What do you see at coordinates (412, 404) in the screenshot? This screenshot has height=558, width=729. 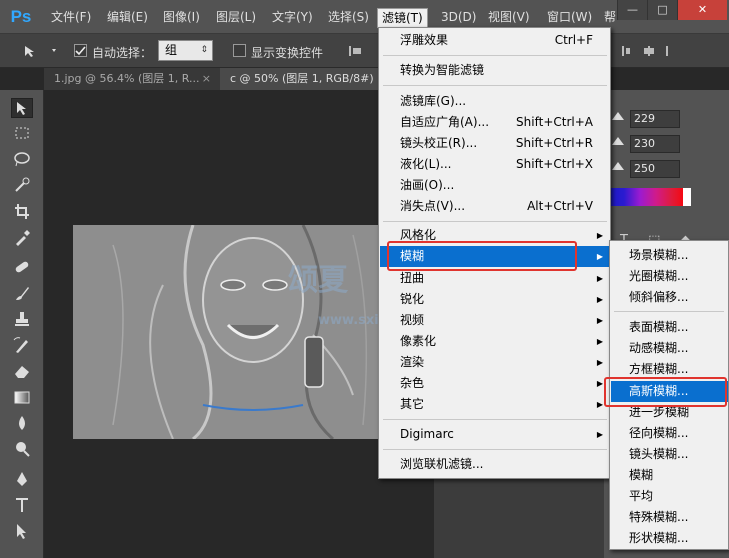 I see `item-label: 其它` at bounding box center [412, 404].